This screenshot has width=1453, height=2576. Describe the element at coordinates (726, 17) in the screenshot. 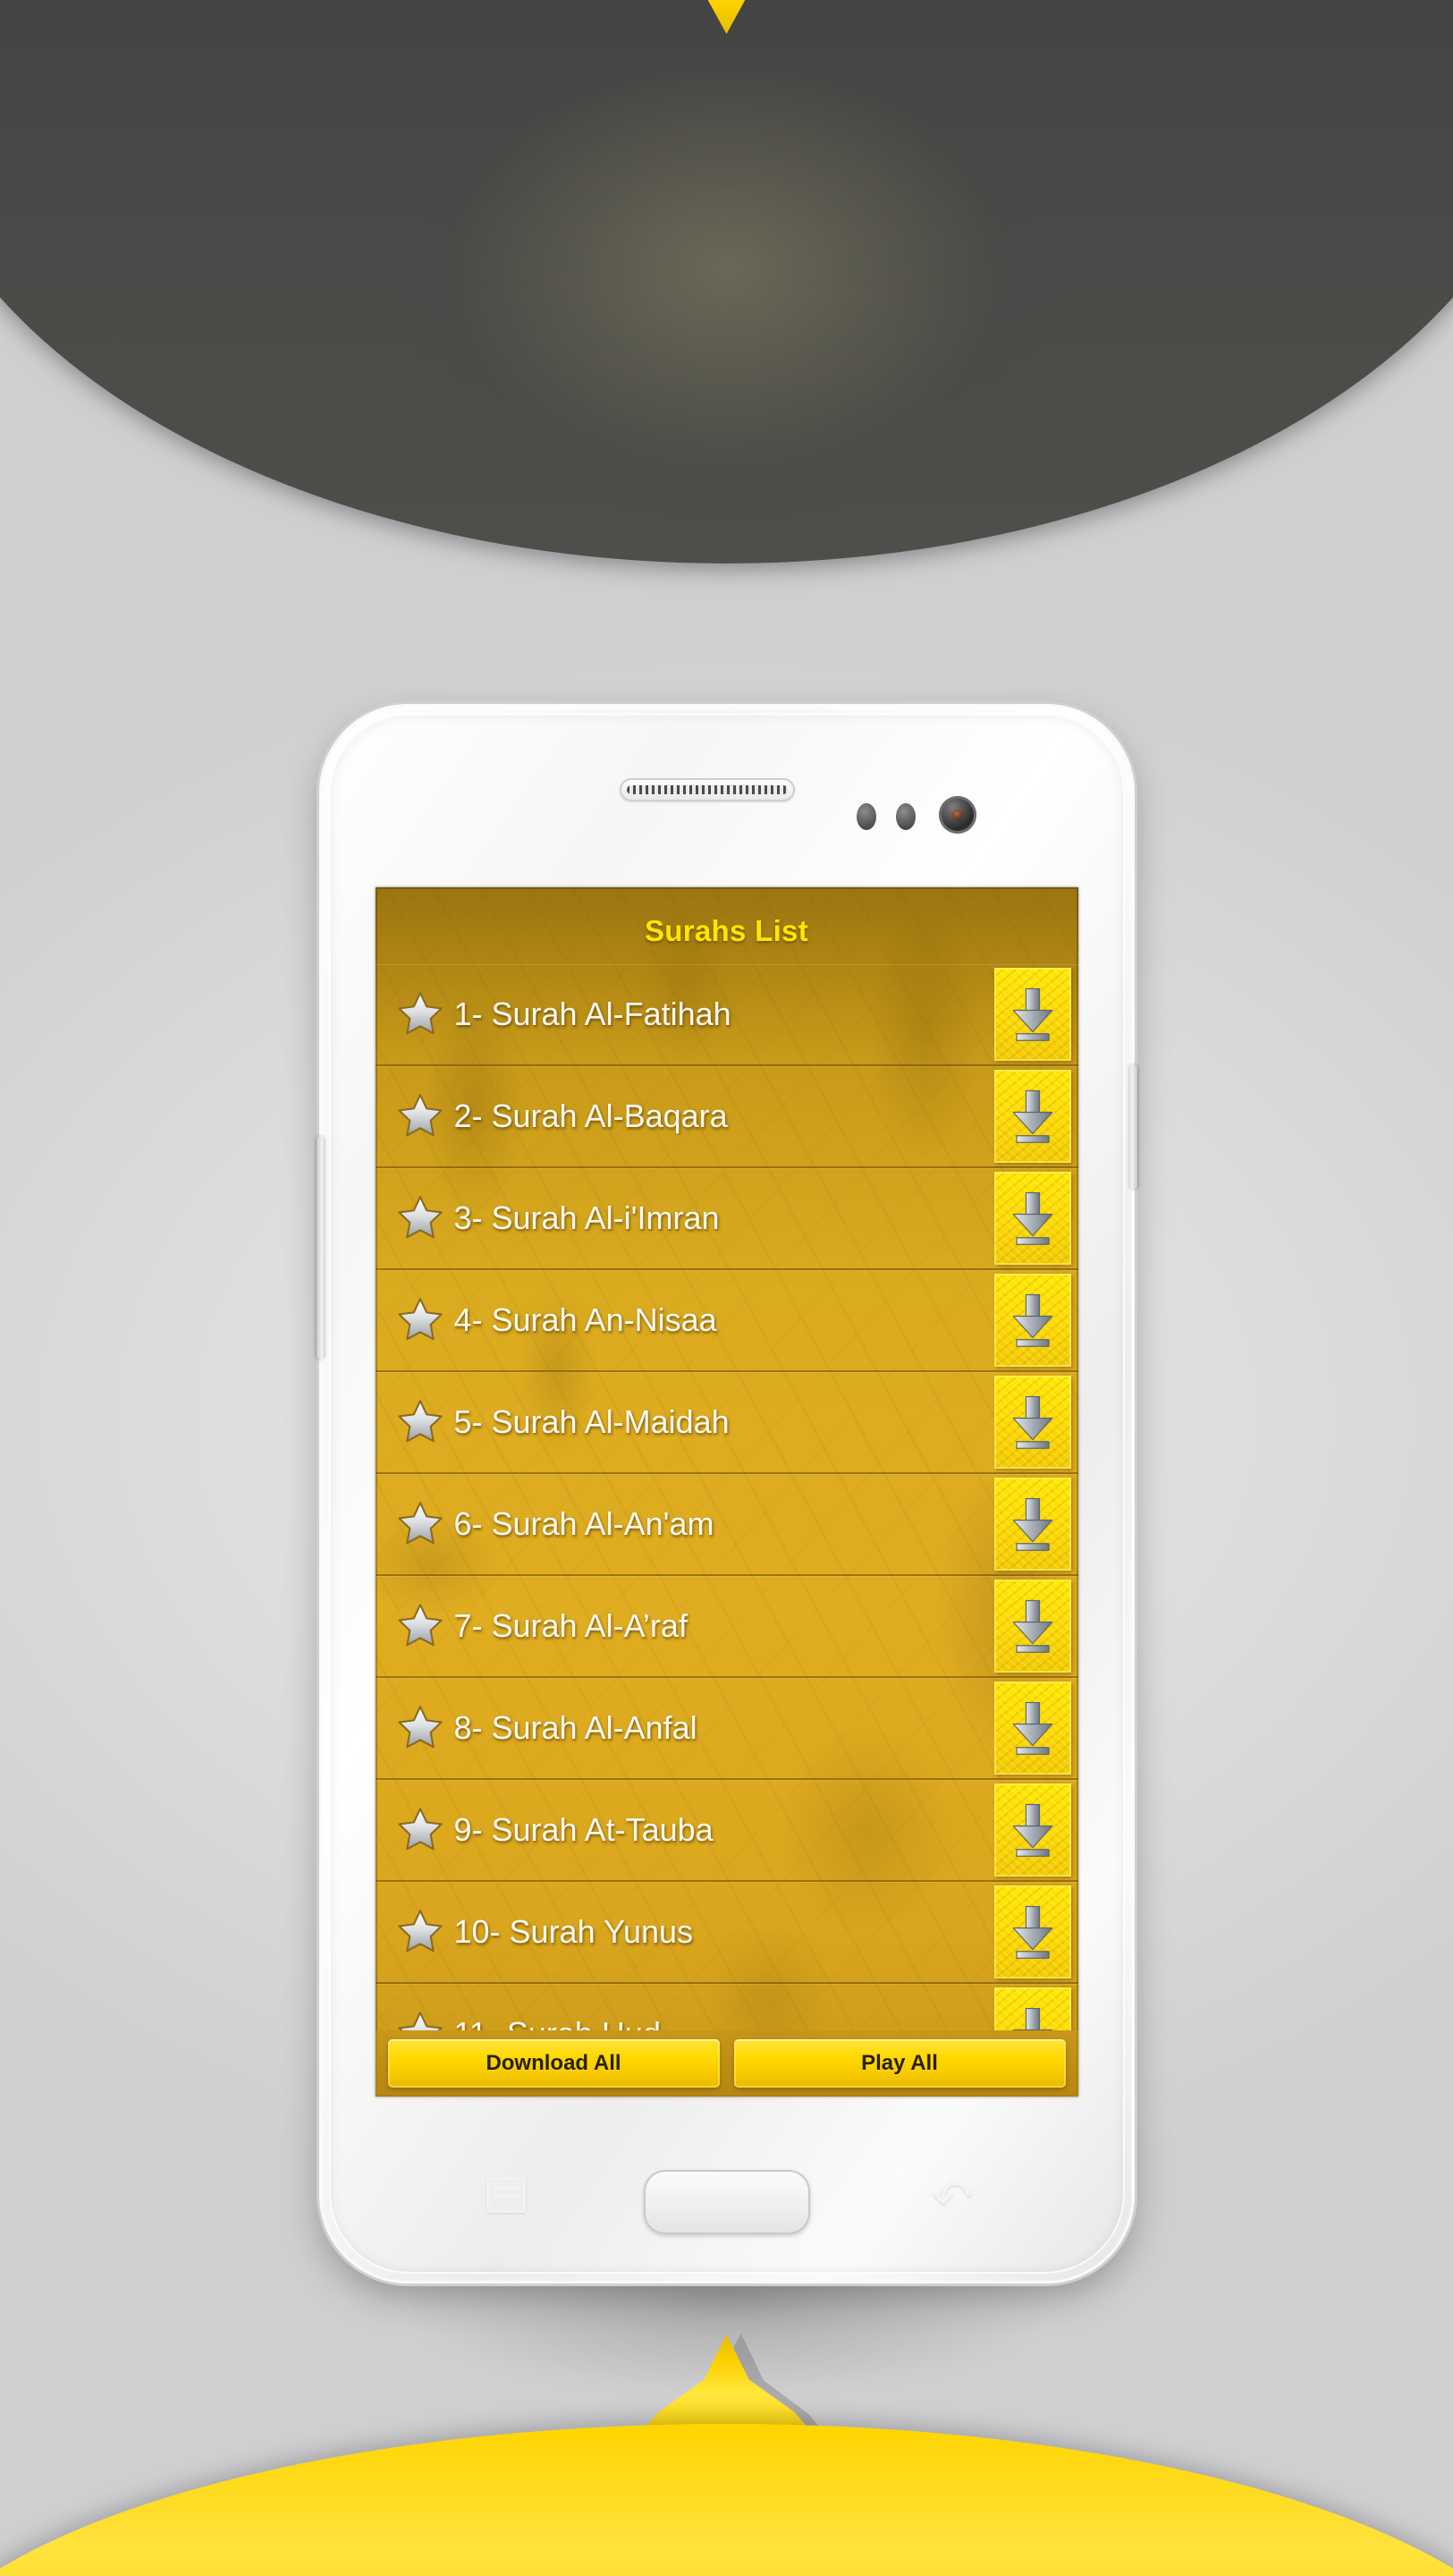

I see `top-banner-spike` at that location.